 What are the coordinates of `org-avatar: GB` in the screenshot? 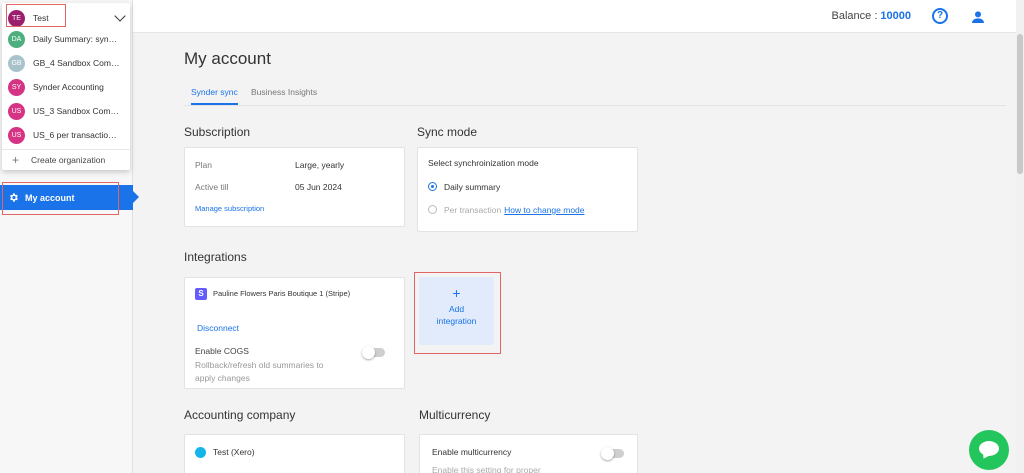 It's located at (16, 63).